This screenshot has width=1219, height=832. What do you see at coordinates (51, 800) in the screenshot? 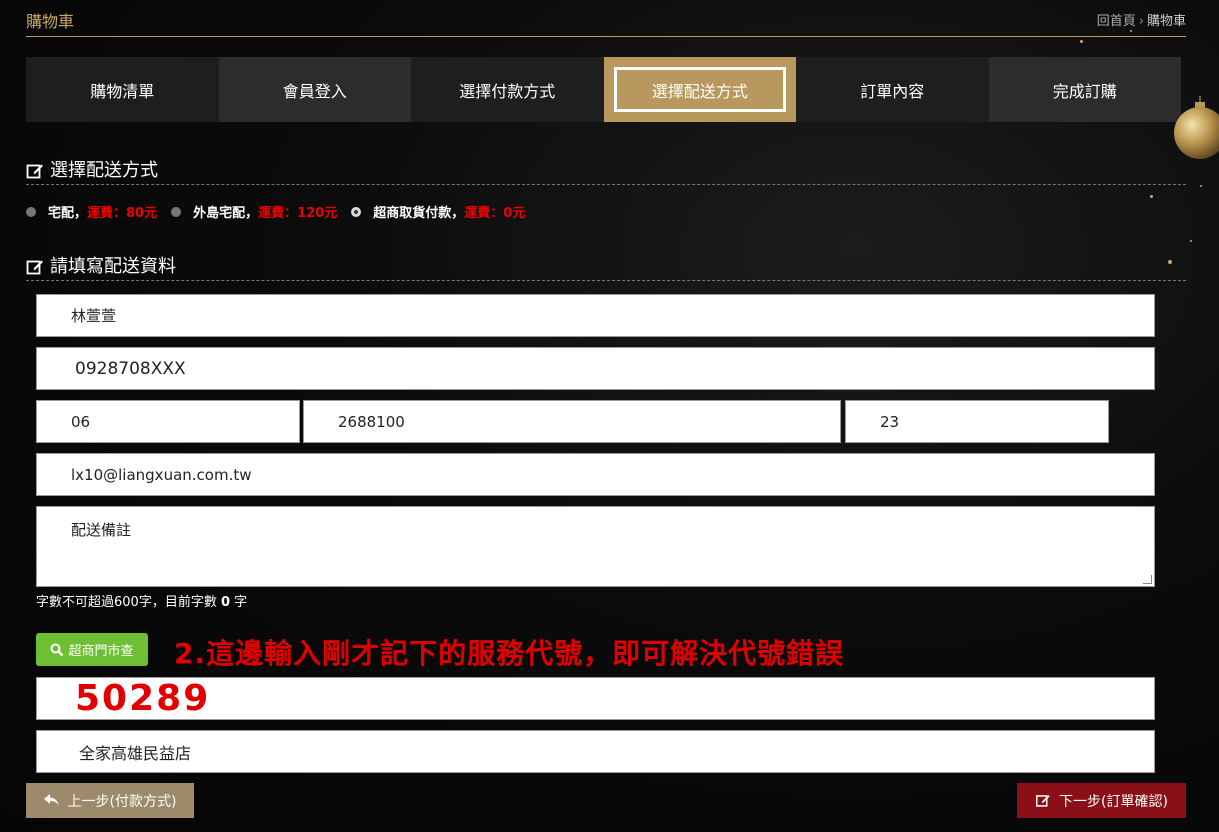
I see `reply-arrow-icon` at bounding box center [51, 800].